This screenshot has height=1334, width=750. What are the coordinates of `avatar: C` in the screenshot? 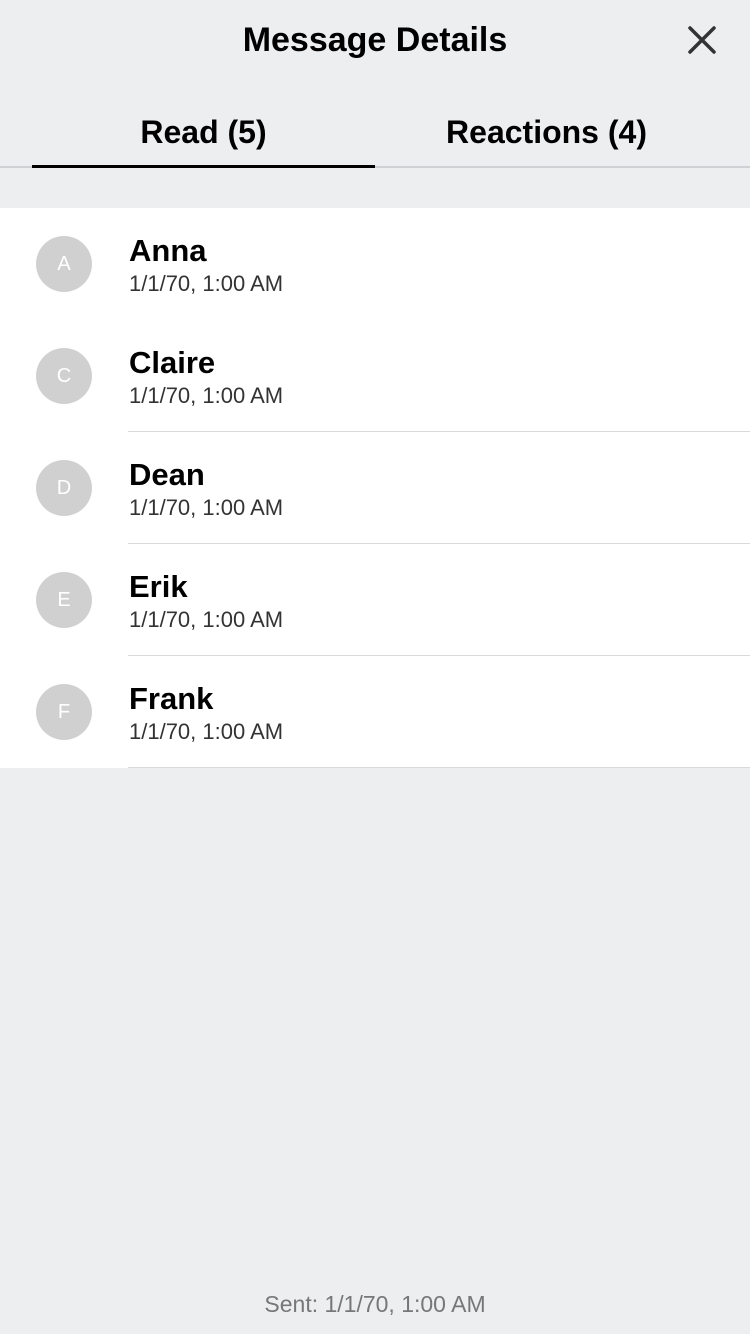 It's located at (64, 376).